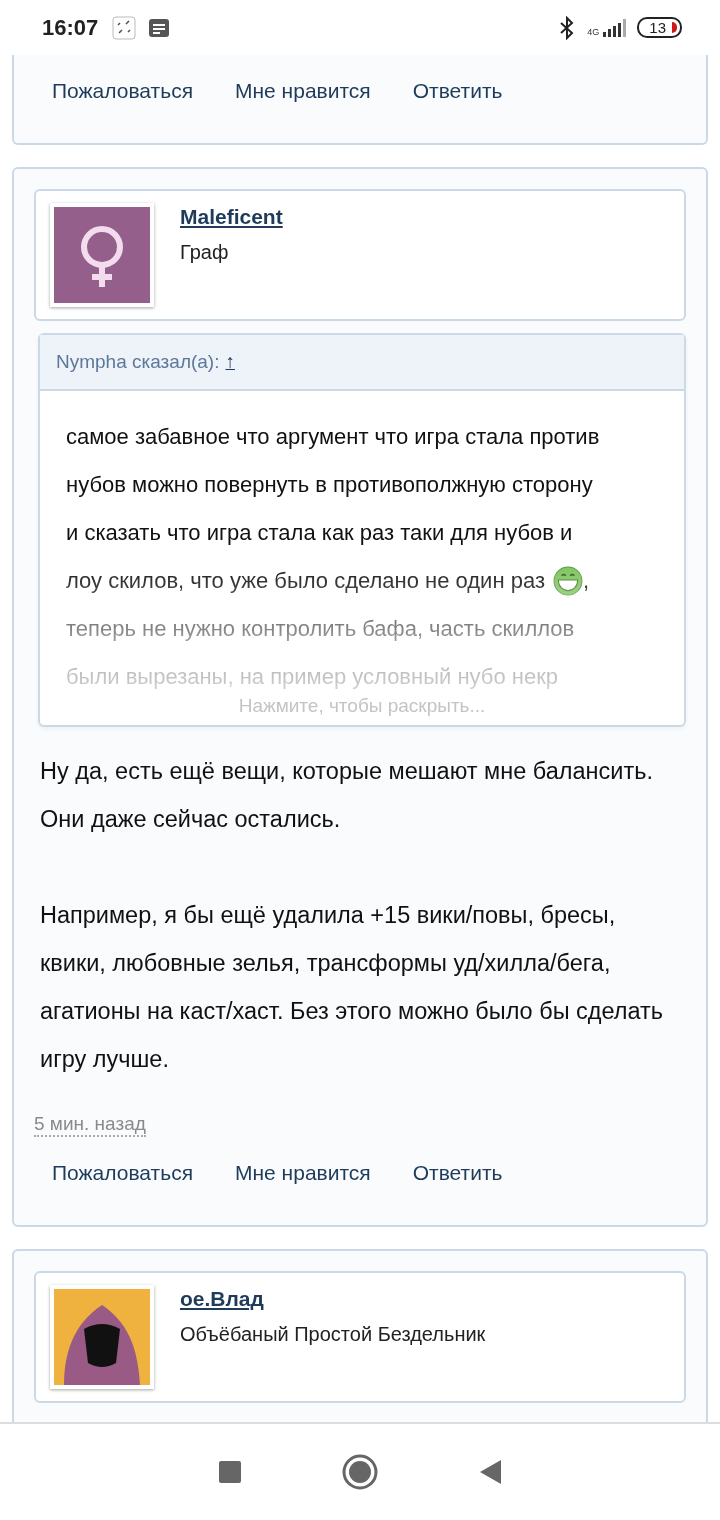 The height and width of the screenshot is (1520, 720). I want to click on quote-text: самое забавное что аргумент что игра стала против, so click(333, 437).